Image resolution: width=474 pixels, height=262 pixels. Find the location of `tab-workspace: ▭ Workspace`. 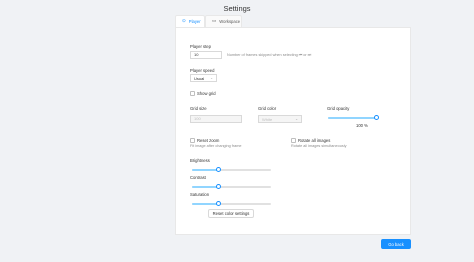

tab-workspace: ▭ Workspace is located at coordinates (223, 21).